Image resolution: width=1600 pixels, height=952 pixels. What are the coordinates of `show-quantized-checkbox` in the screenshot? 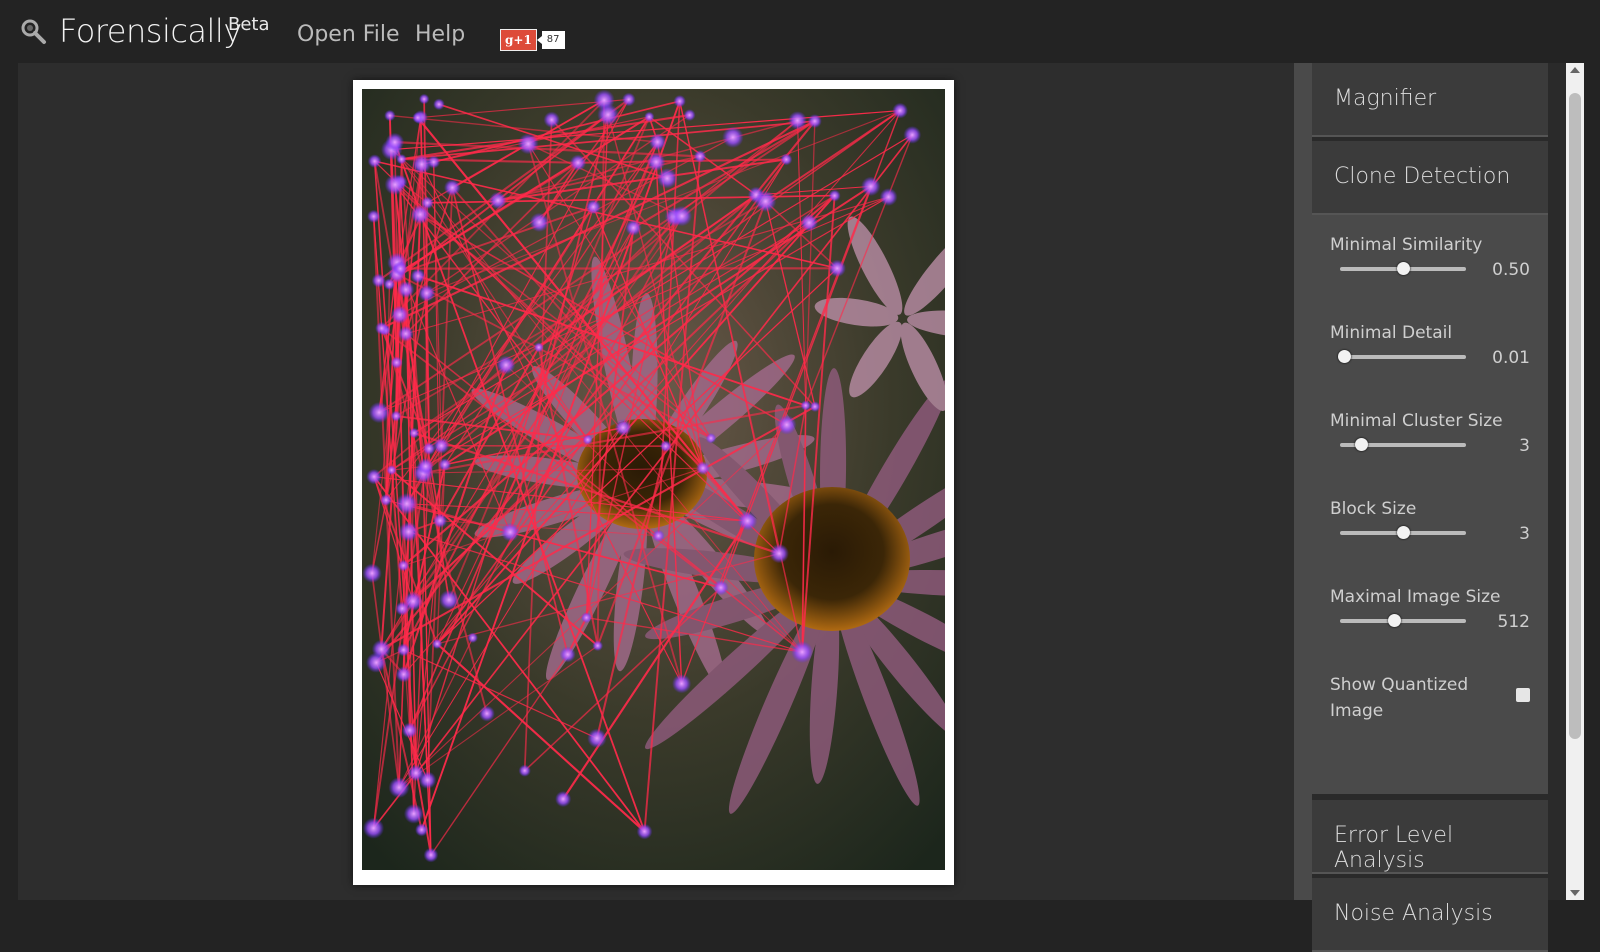 It's located at (1523, 695).